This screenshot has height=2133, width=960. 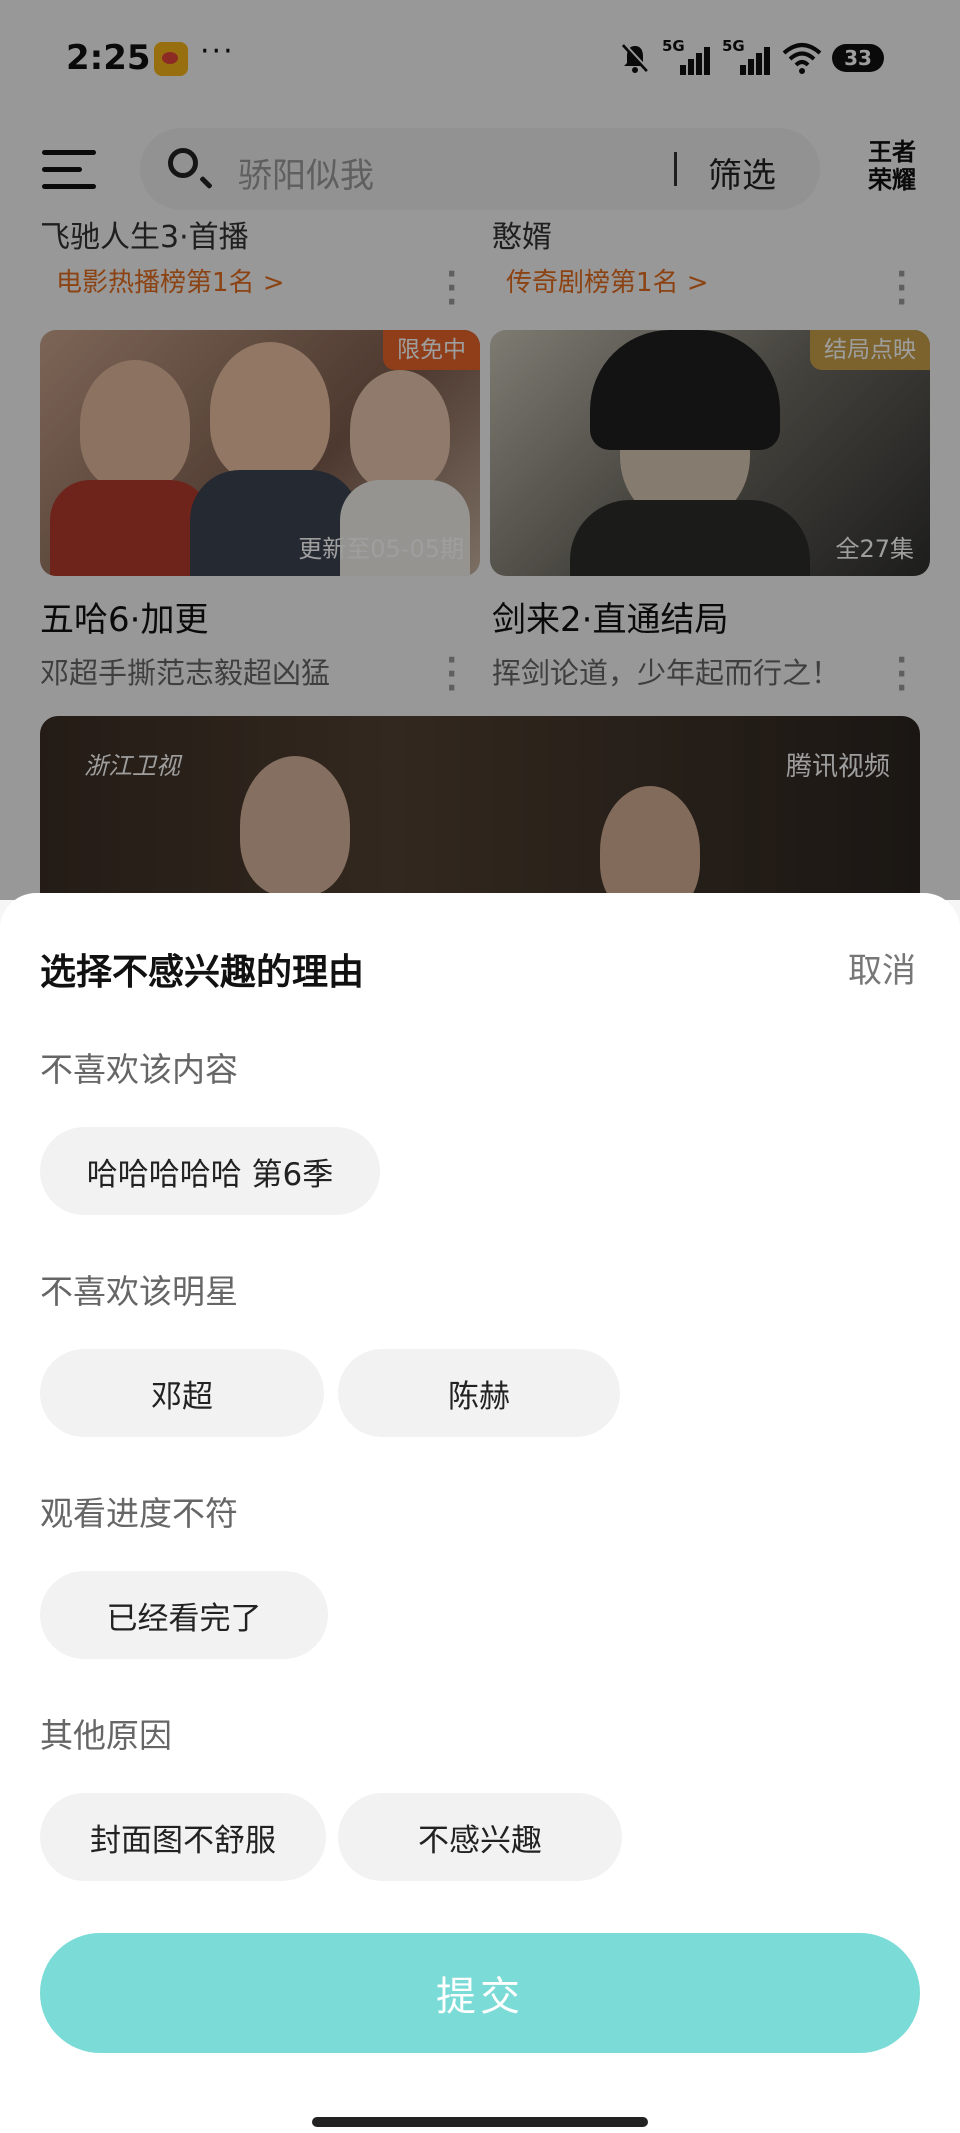 I want to click on reason-option: 哈哈哈哈哈 第6季, so click(x=210, y=1171).